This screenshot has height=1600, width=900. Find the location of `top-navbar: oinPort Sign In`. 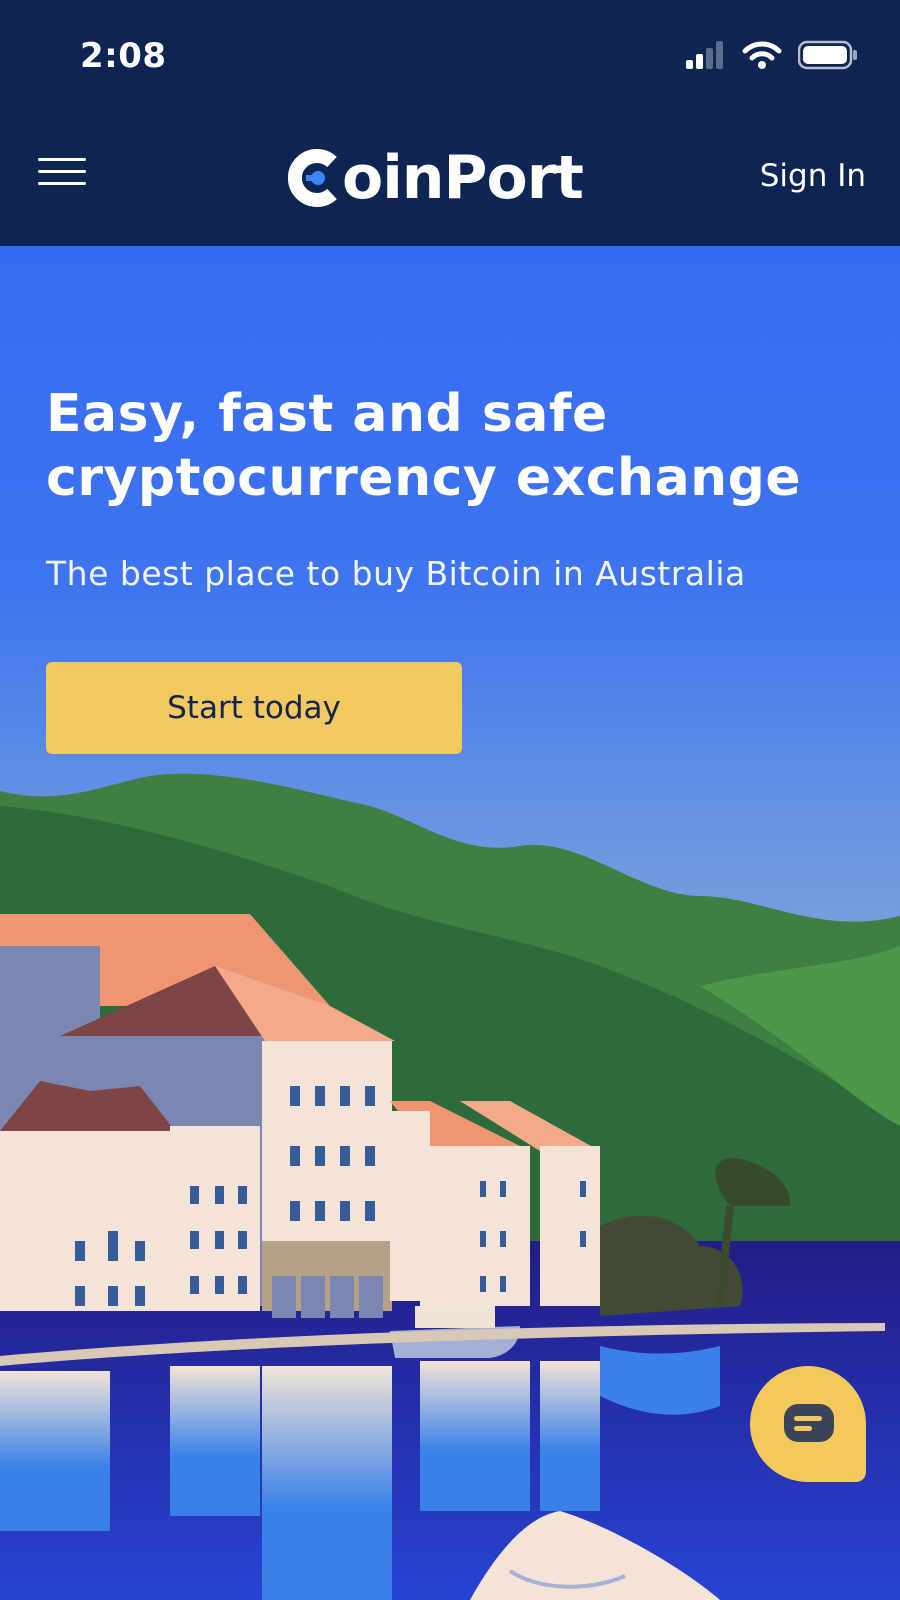

top-navbar: oinPort Sign In is located at coordinates (450, 177).